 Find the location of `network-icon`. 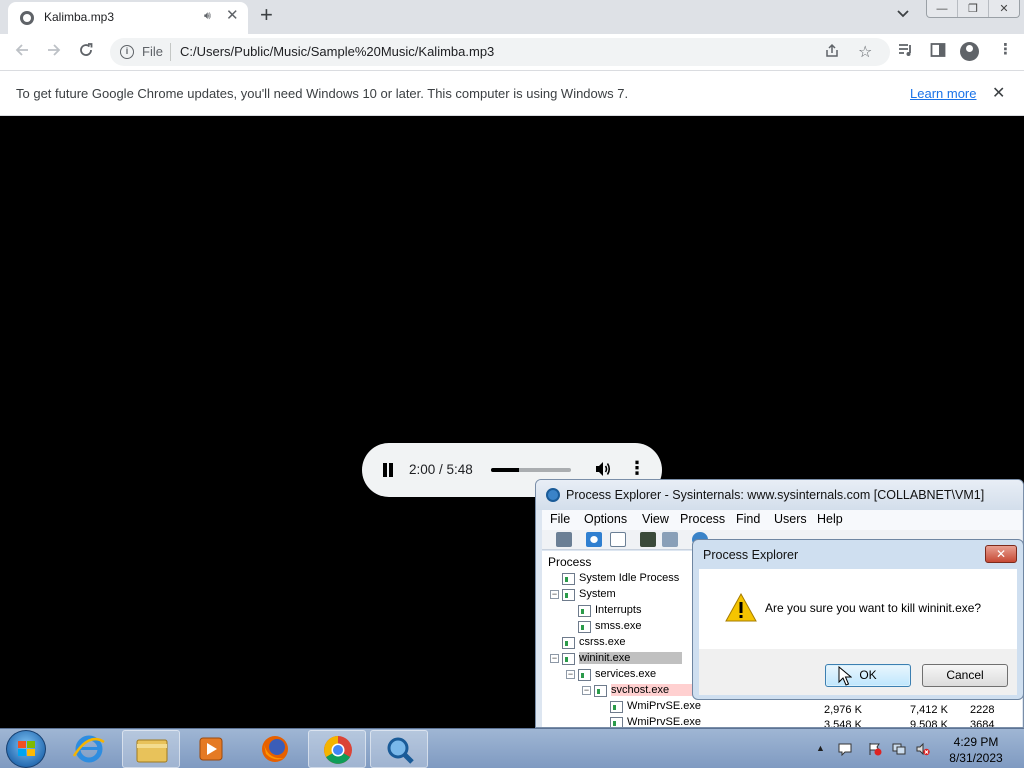

network-icon is located at coordinates (899, 749).